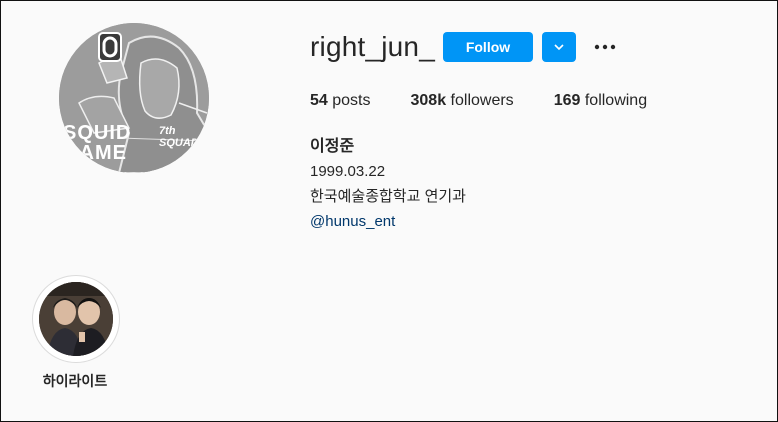  I want to click on posts-count: 54, so click(319, 100).